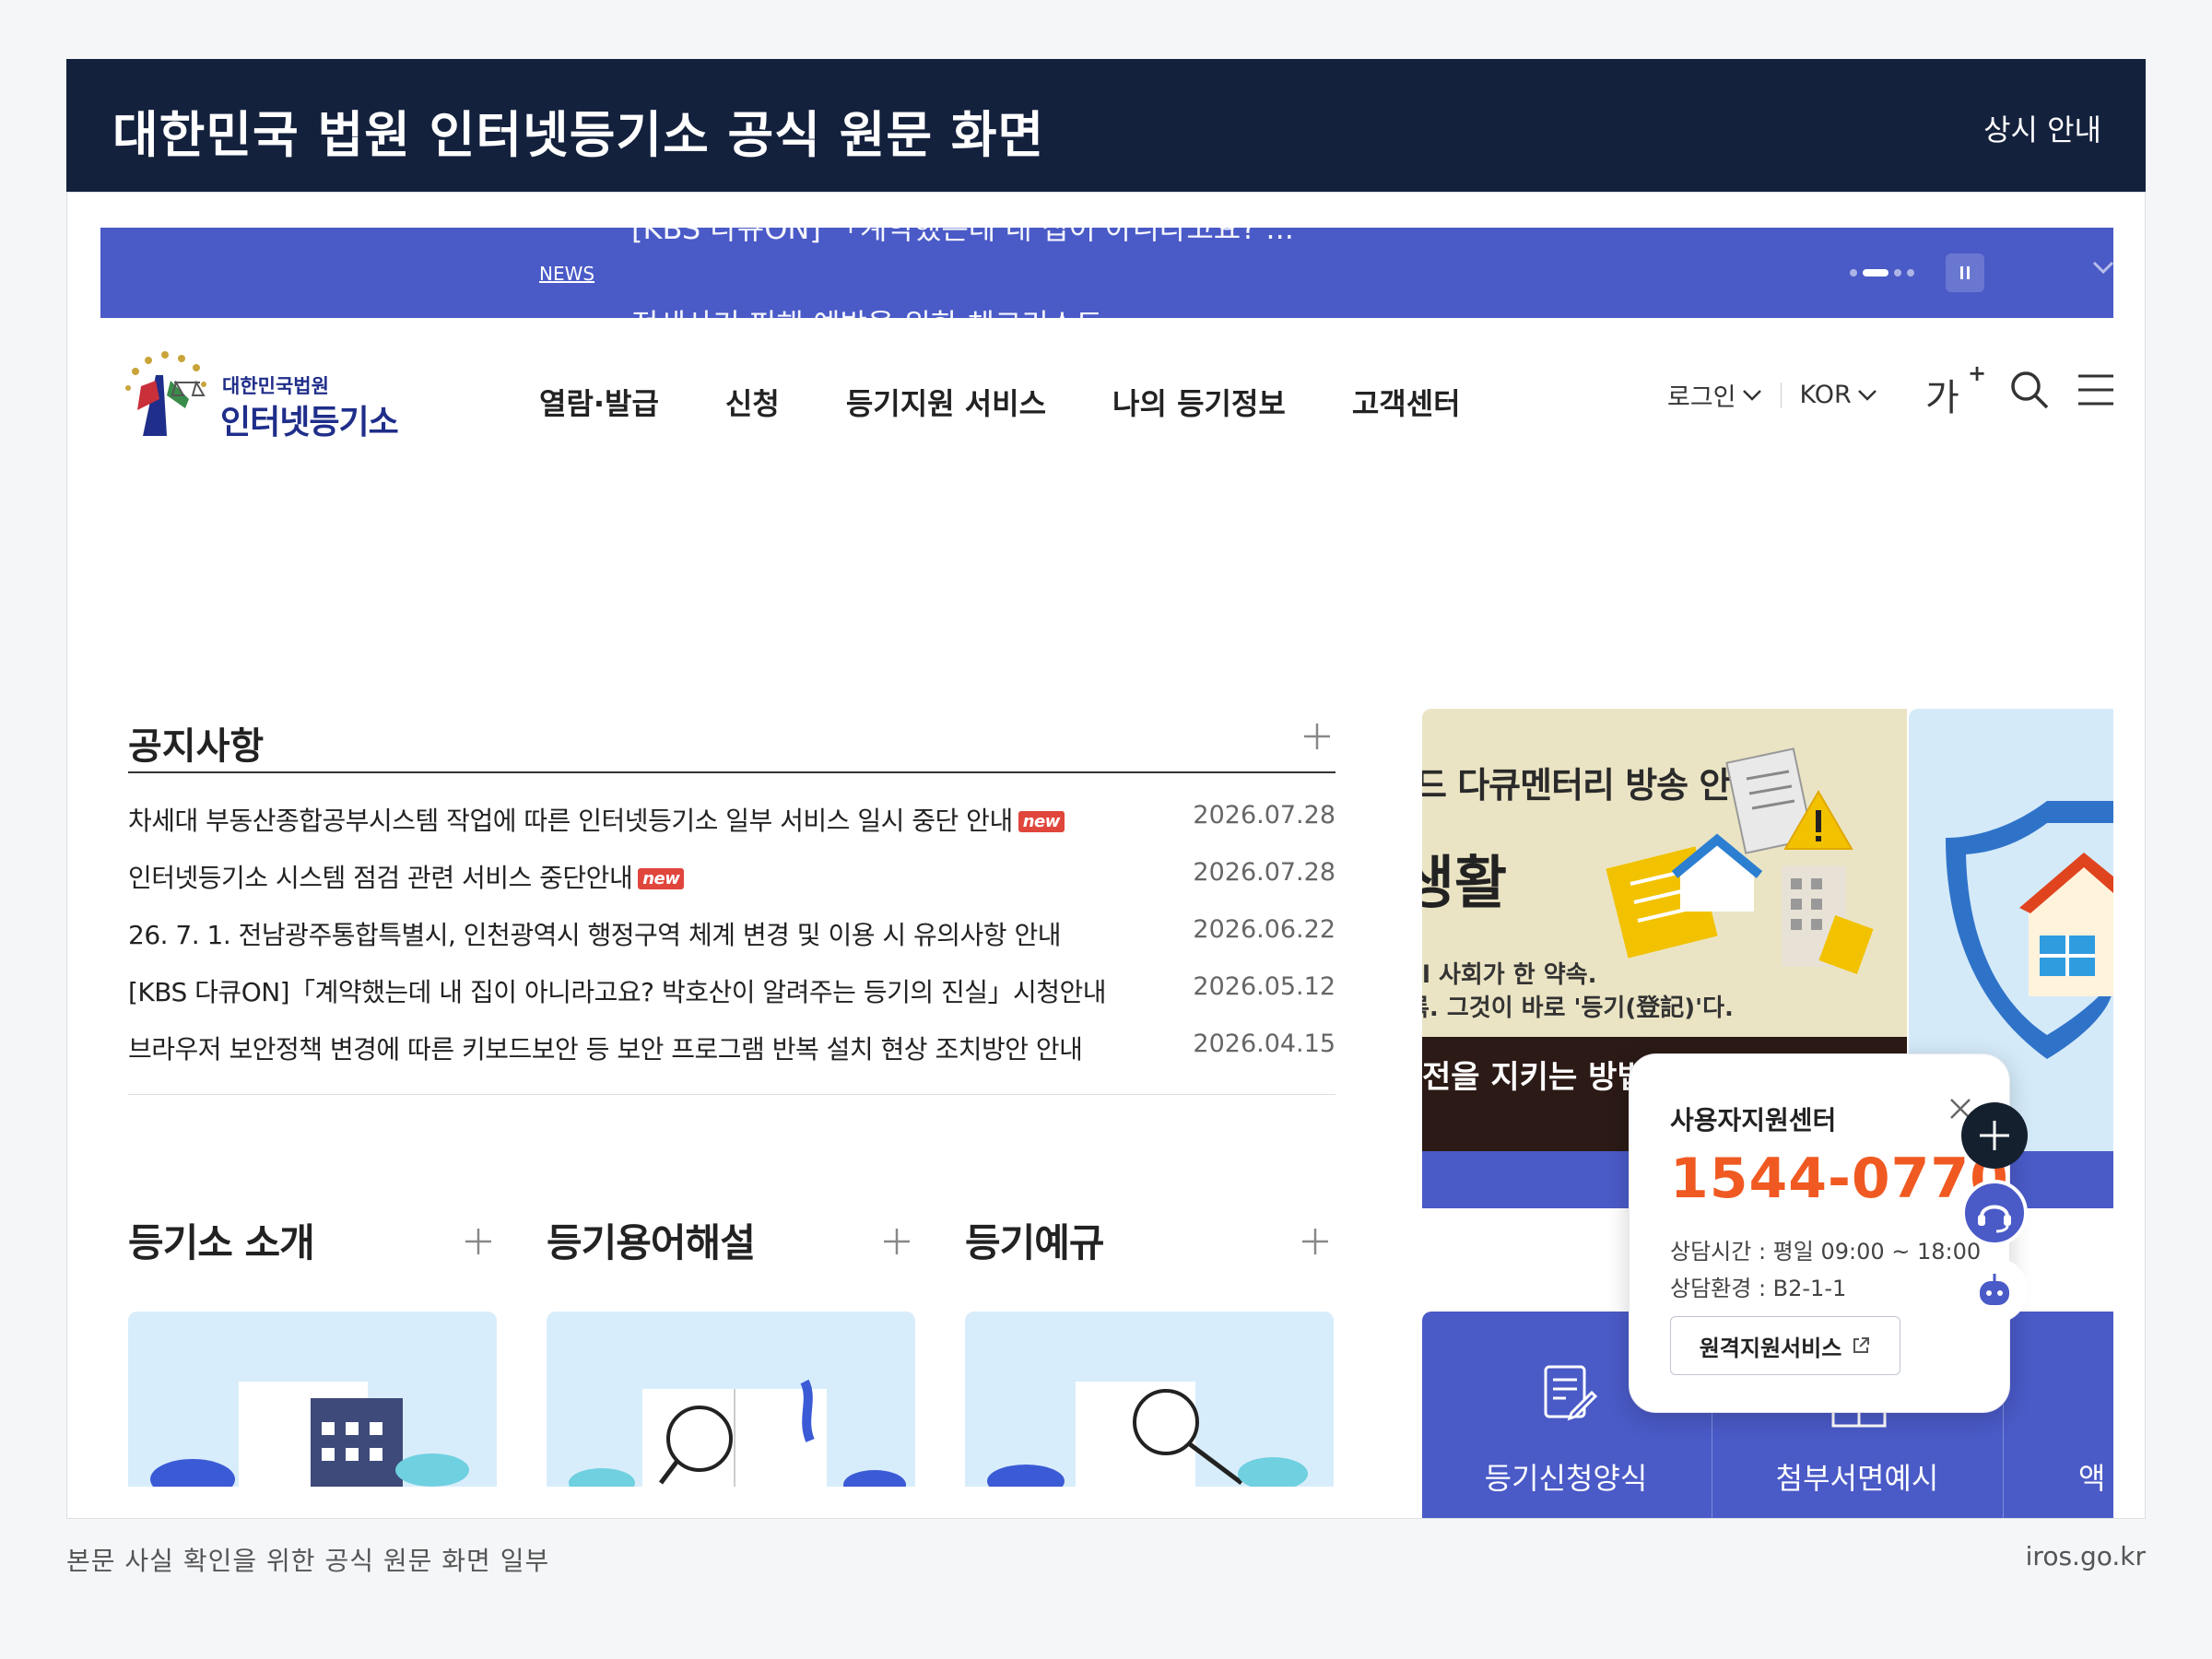  I want to click on news-label: NEWS, so click(567, 274).